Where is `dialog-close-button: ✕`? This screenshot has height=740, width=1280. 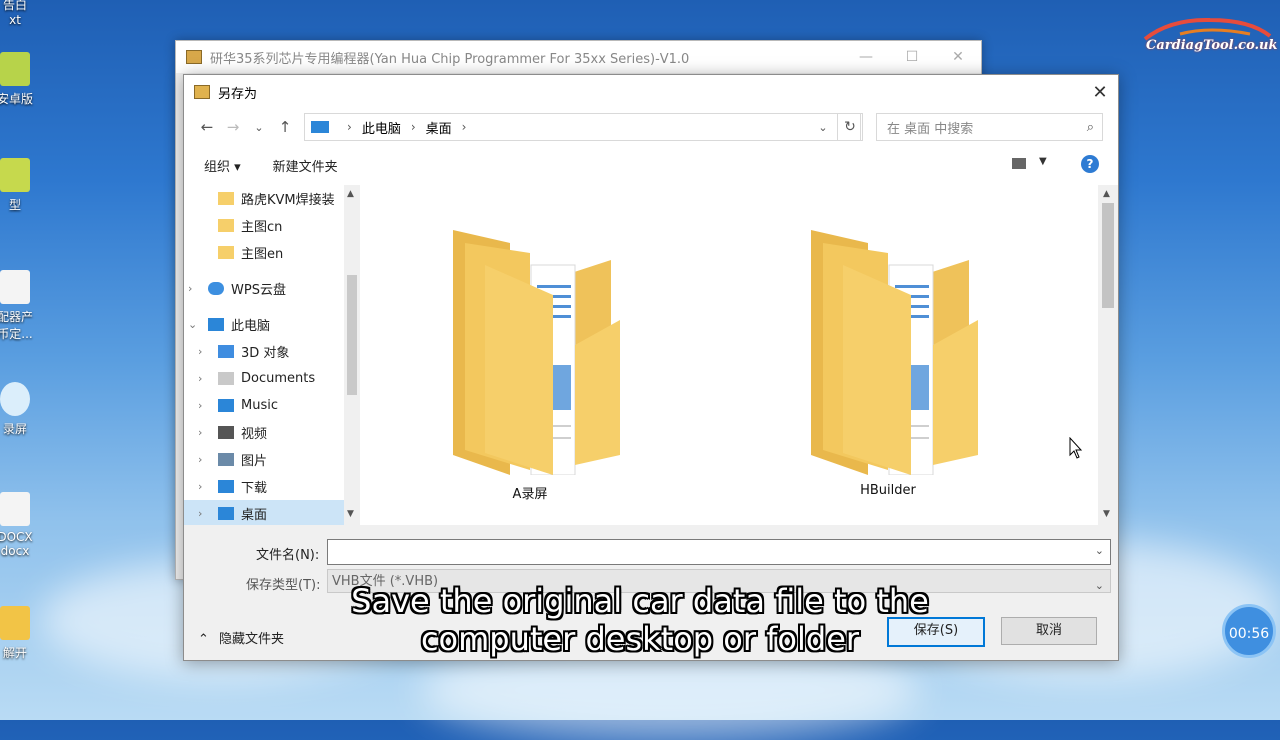 dialog-close-button: ✕ is located at coordinates (1100, 92).